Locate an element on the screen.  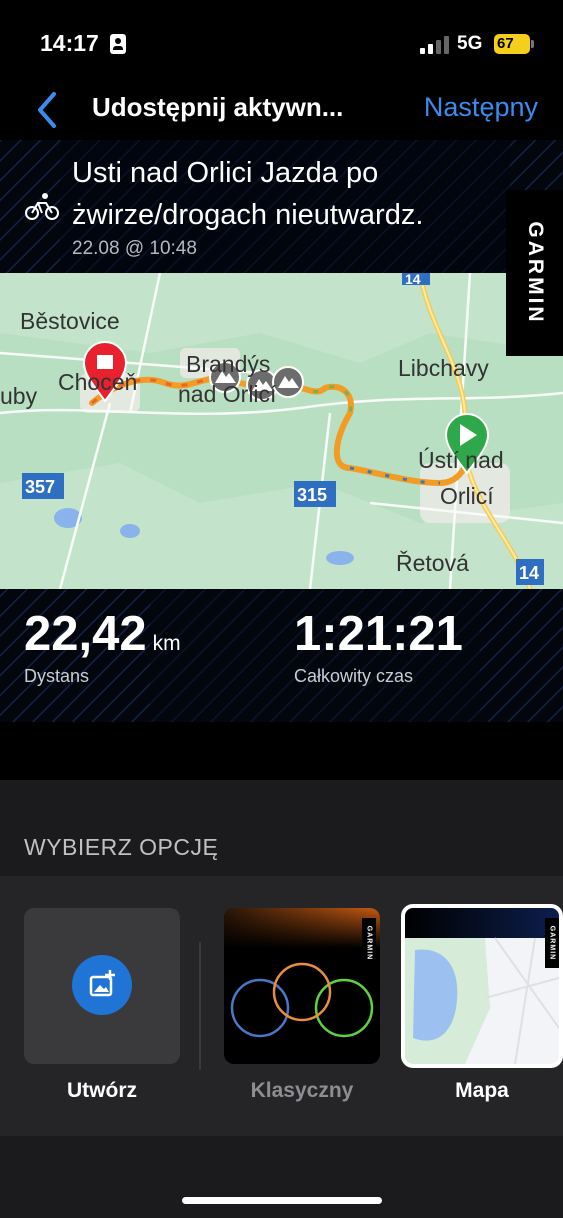
distance-value: 22,42 is located at coordinates (85, 634).